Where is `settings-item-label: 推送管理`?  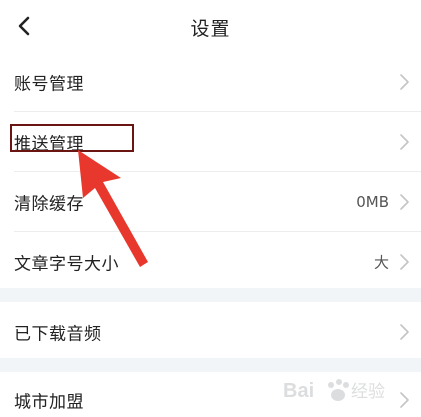
settings-item-label: 推送管理 is located at coordinates (49, 144).